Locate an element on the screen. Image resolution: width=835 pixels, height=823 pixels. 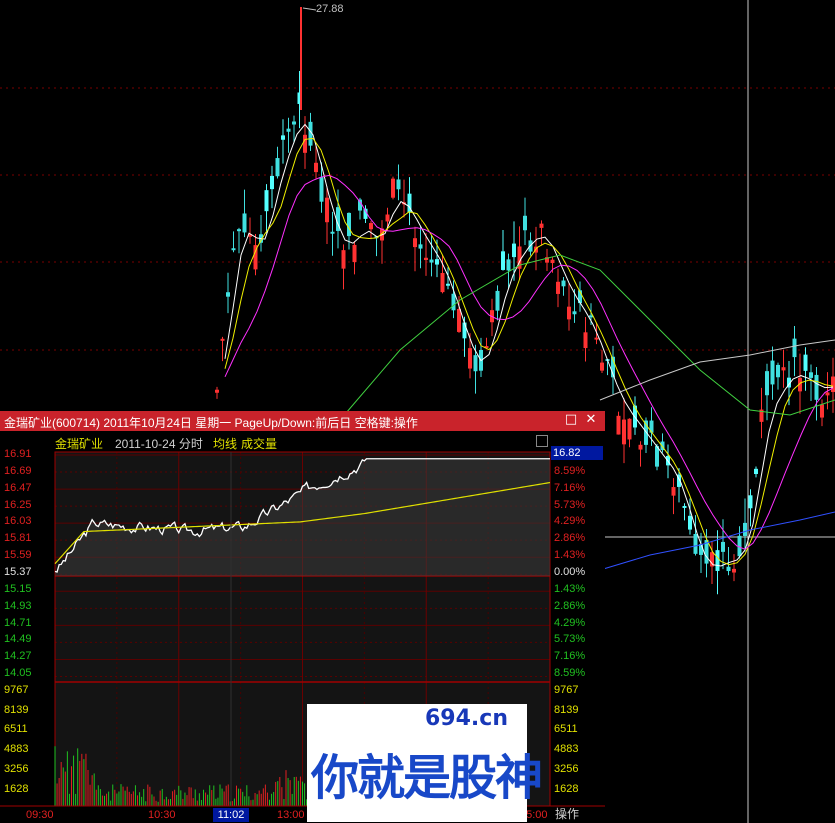
percent-tick-right-mid: 0.00% is located at coordinates (570, 571).